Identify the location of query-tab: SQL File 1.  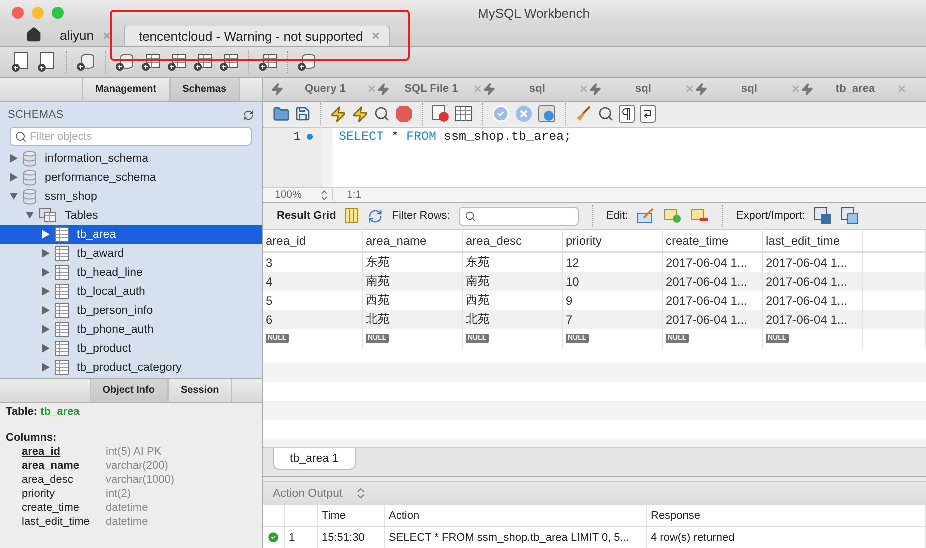
(430, 89).